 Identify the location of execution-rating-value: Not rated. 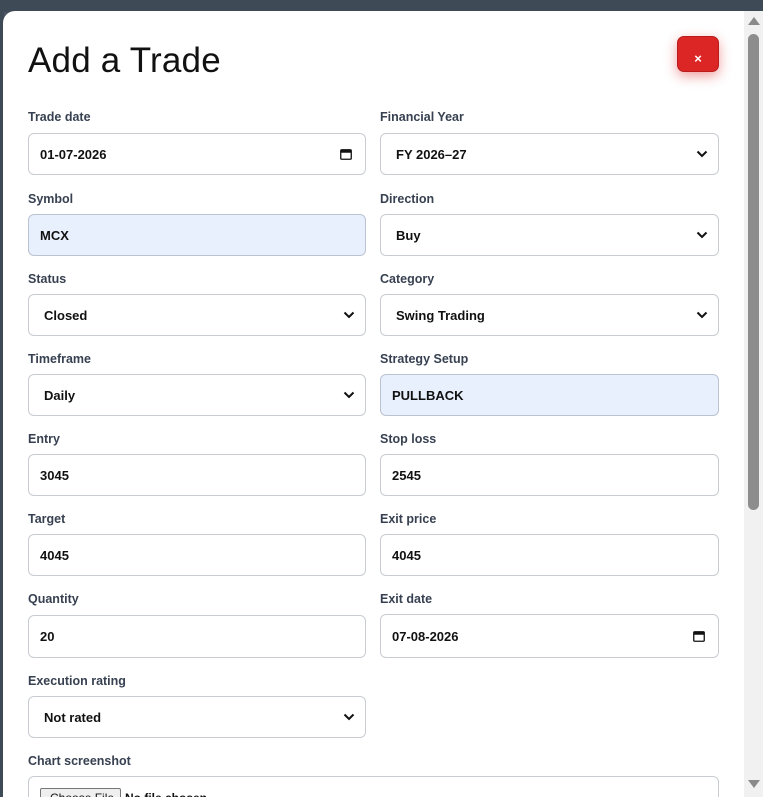
(73, 717).